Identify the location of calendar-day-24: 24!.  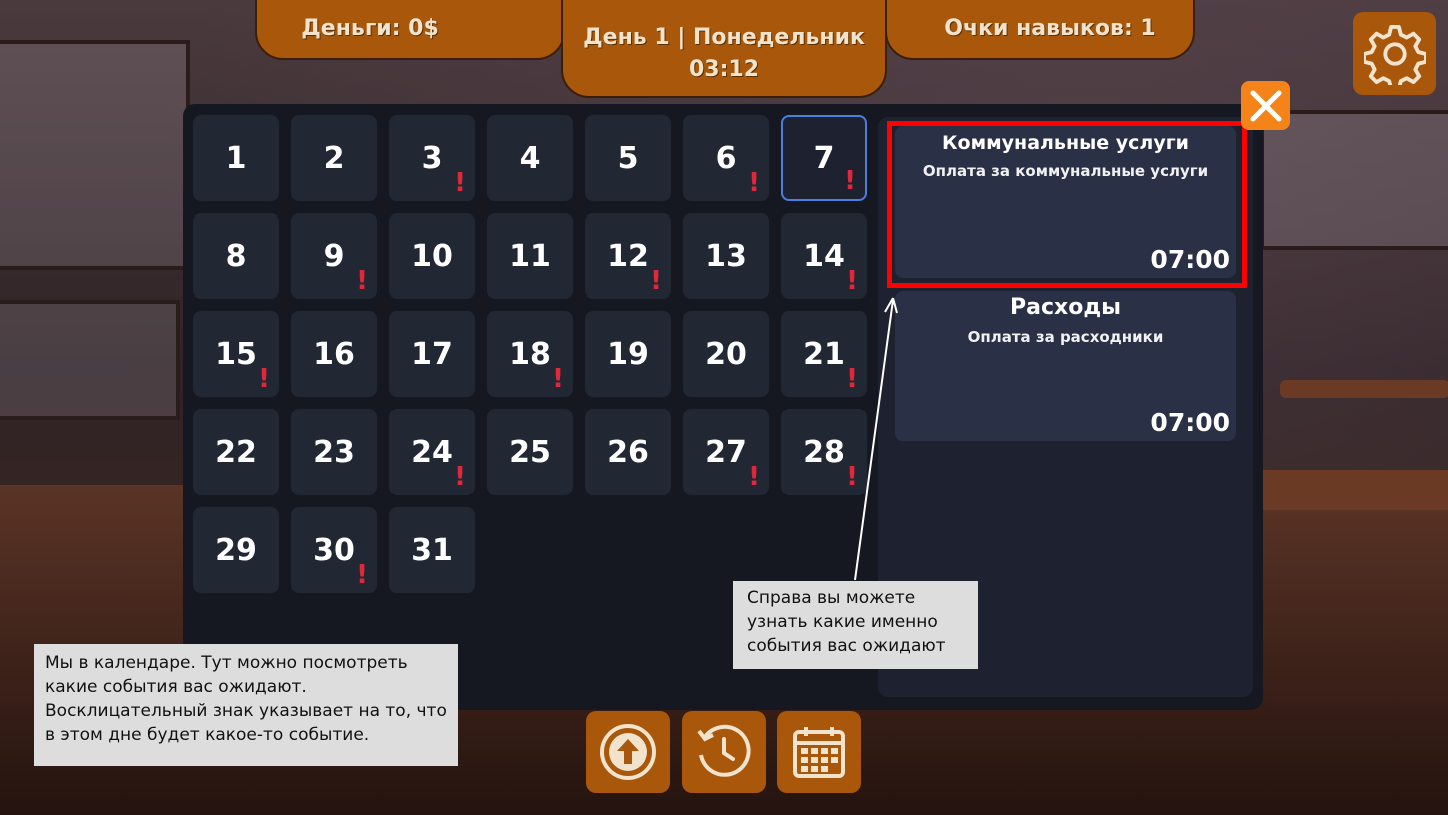
(432, 452).